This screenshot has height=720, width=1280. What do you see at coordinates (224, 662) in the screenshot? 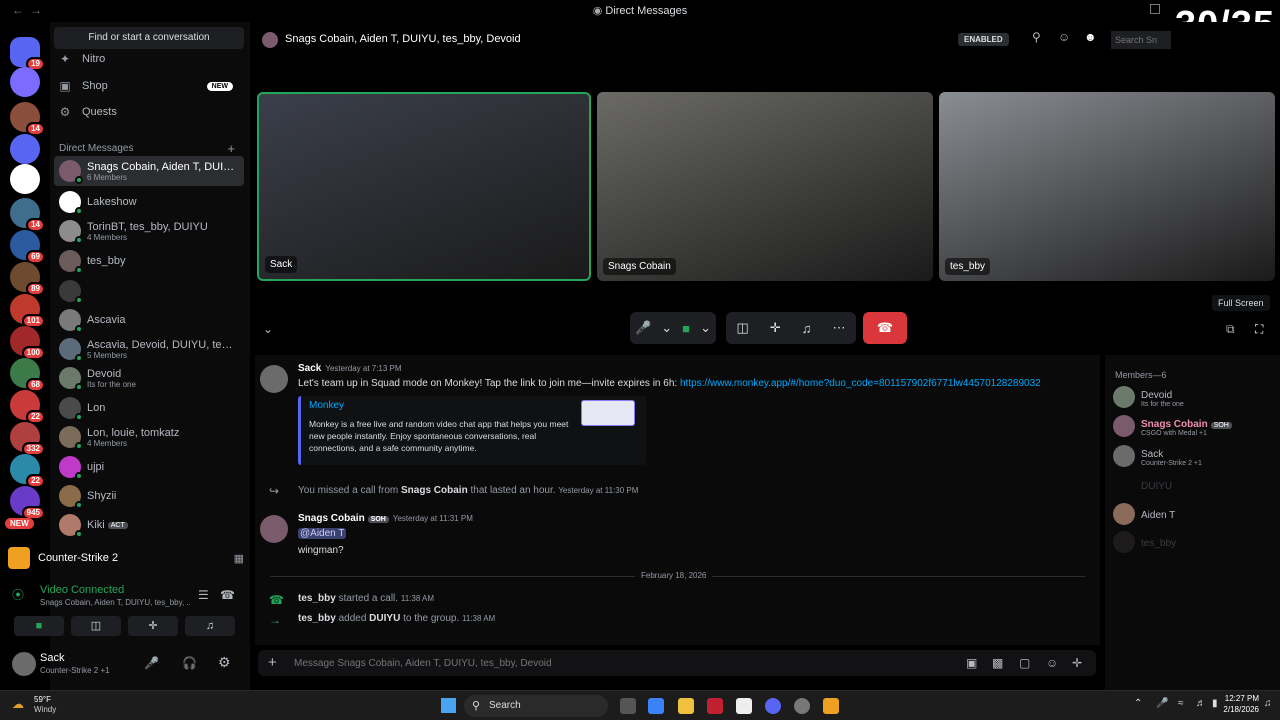
I see `settings-gear-icon: ⚙` at bounding box center [224, 662].